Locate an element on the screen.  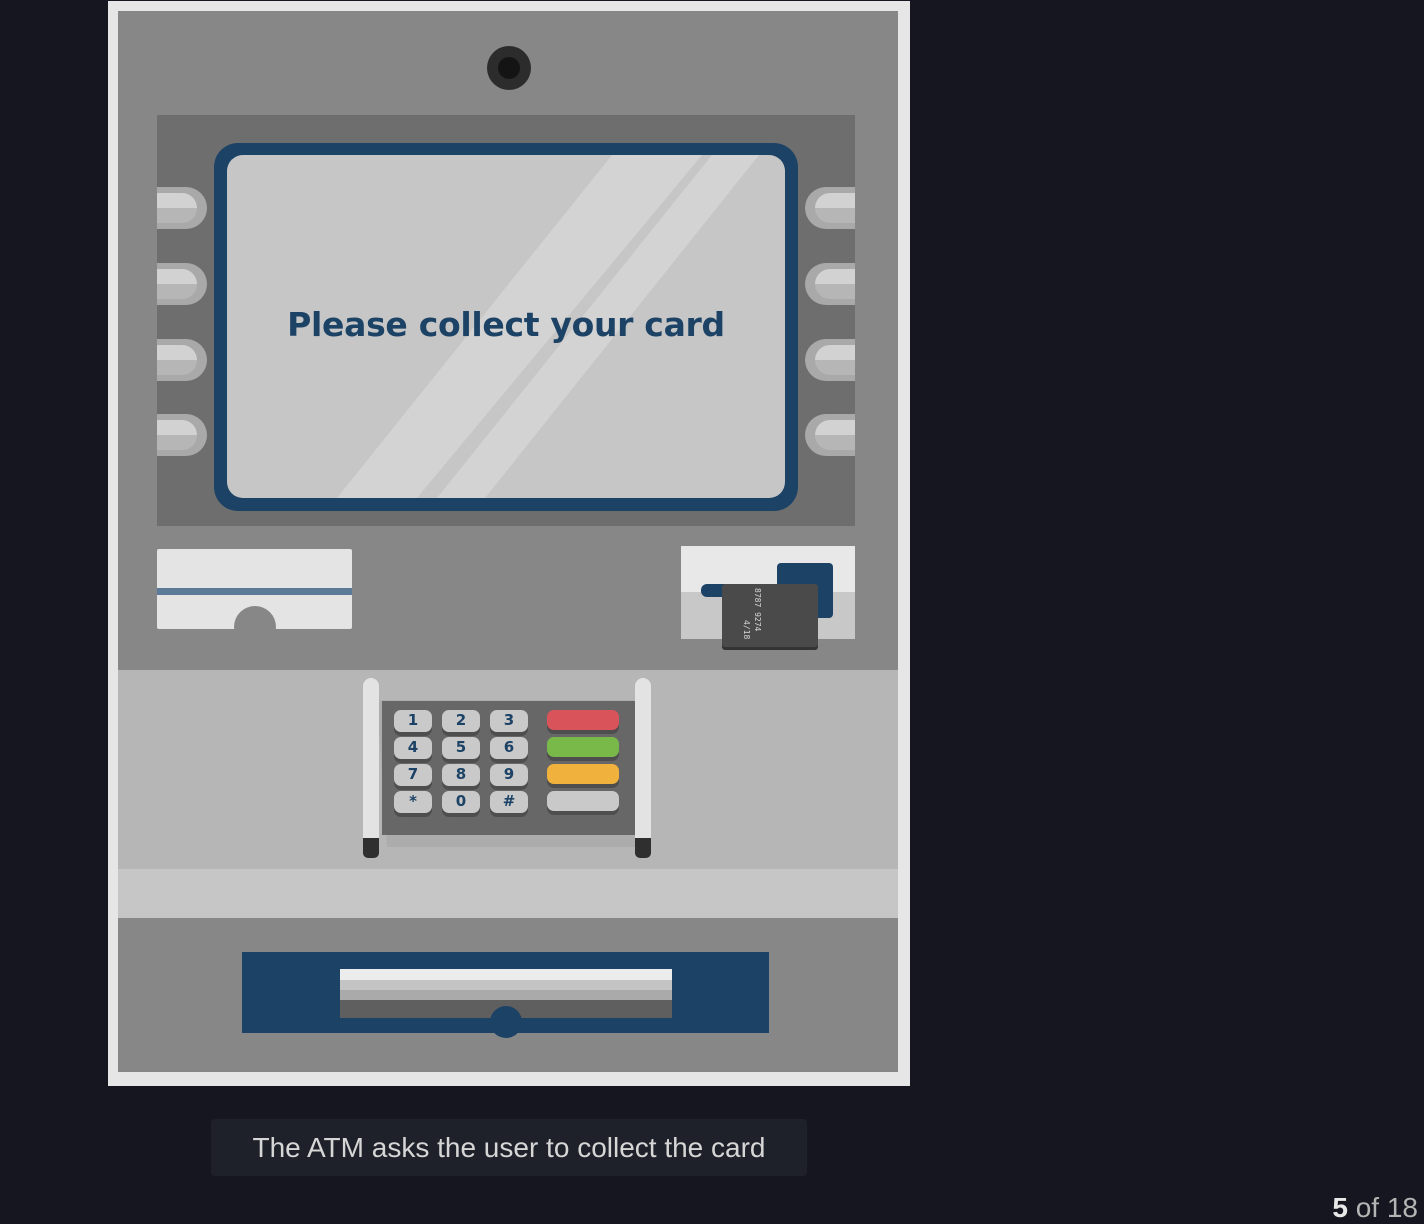
atm-screen: Please collect your card is located at coordinates (506, 326).